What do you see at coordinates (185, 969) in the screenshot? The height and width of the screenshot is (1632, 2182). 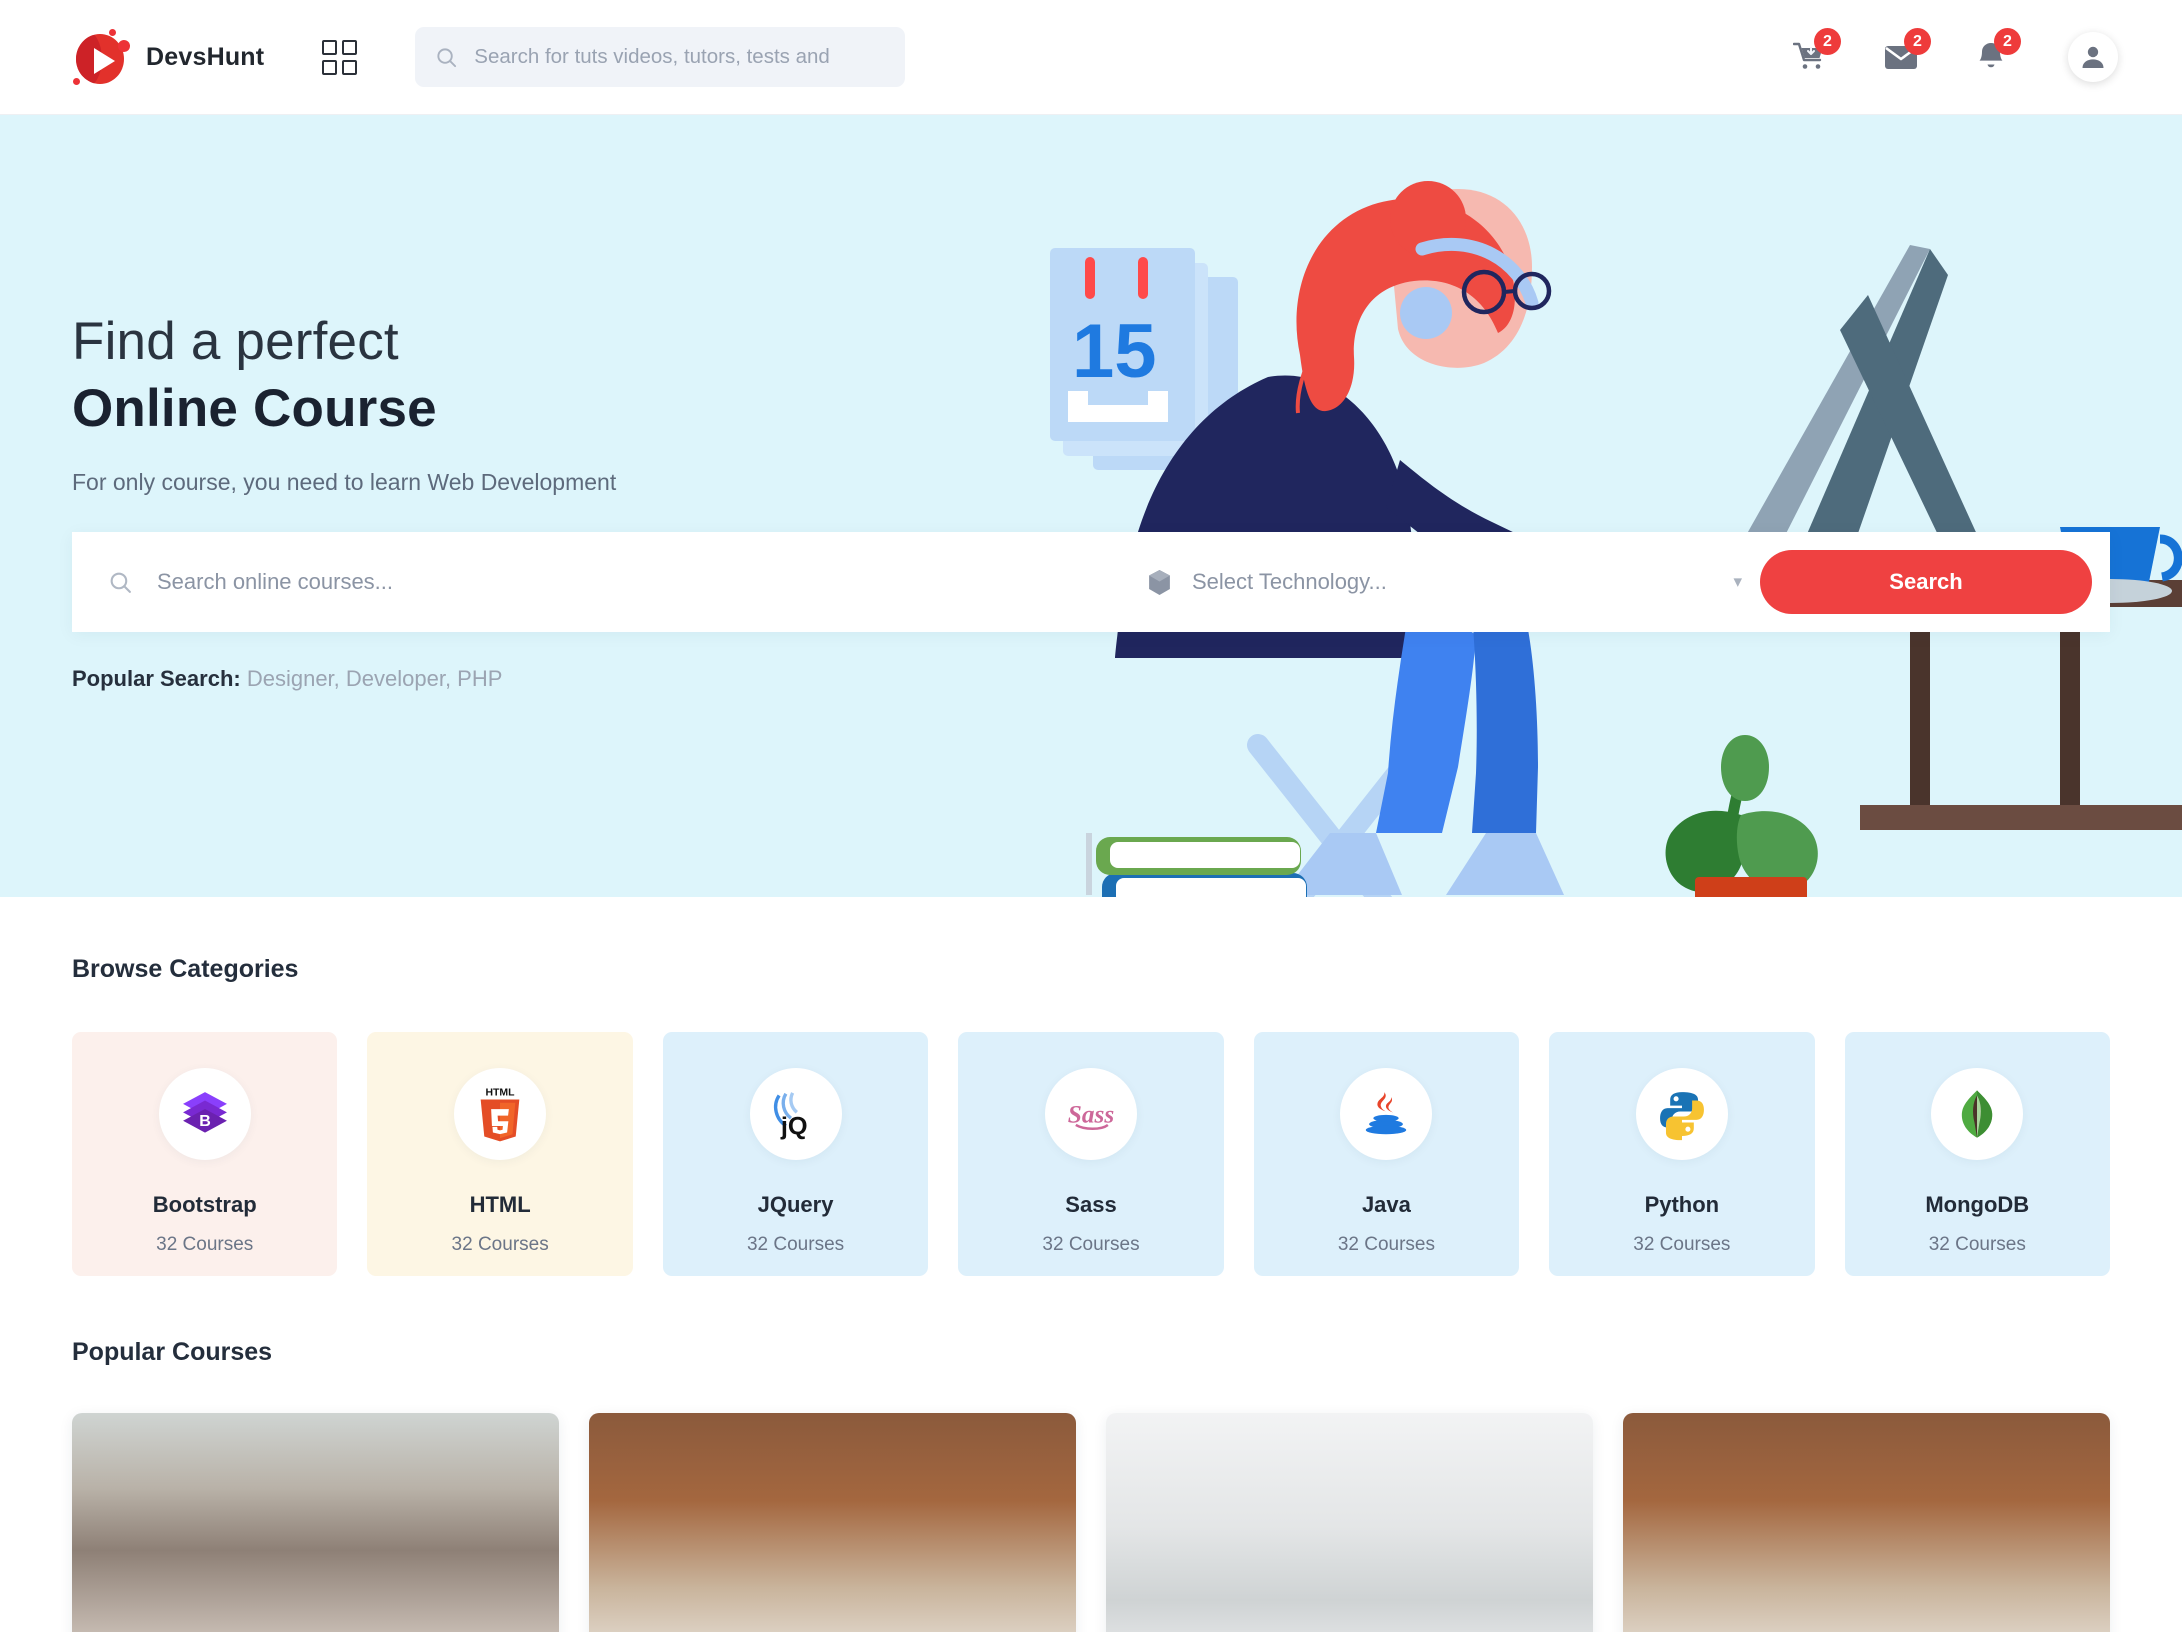 I see `browse-categories-title: Browse Categories` at bounding box center [185, 969].